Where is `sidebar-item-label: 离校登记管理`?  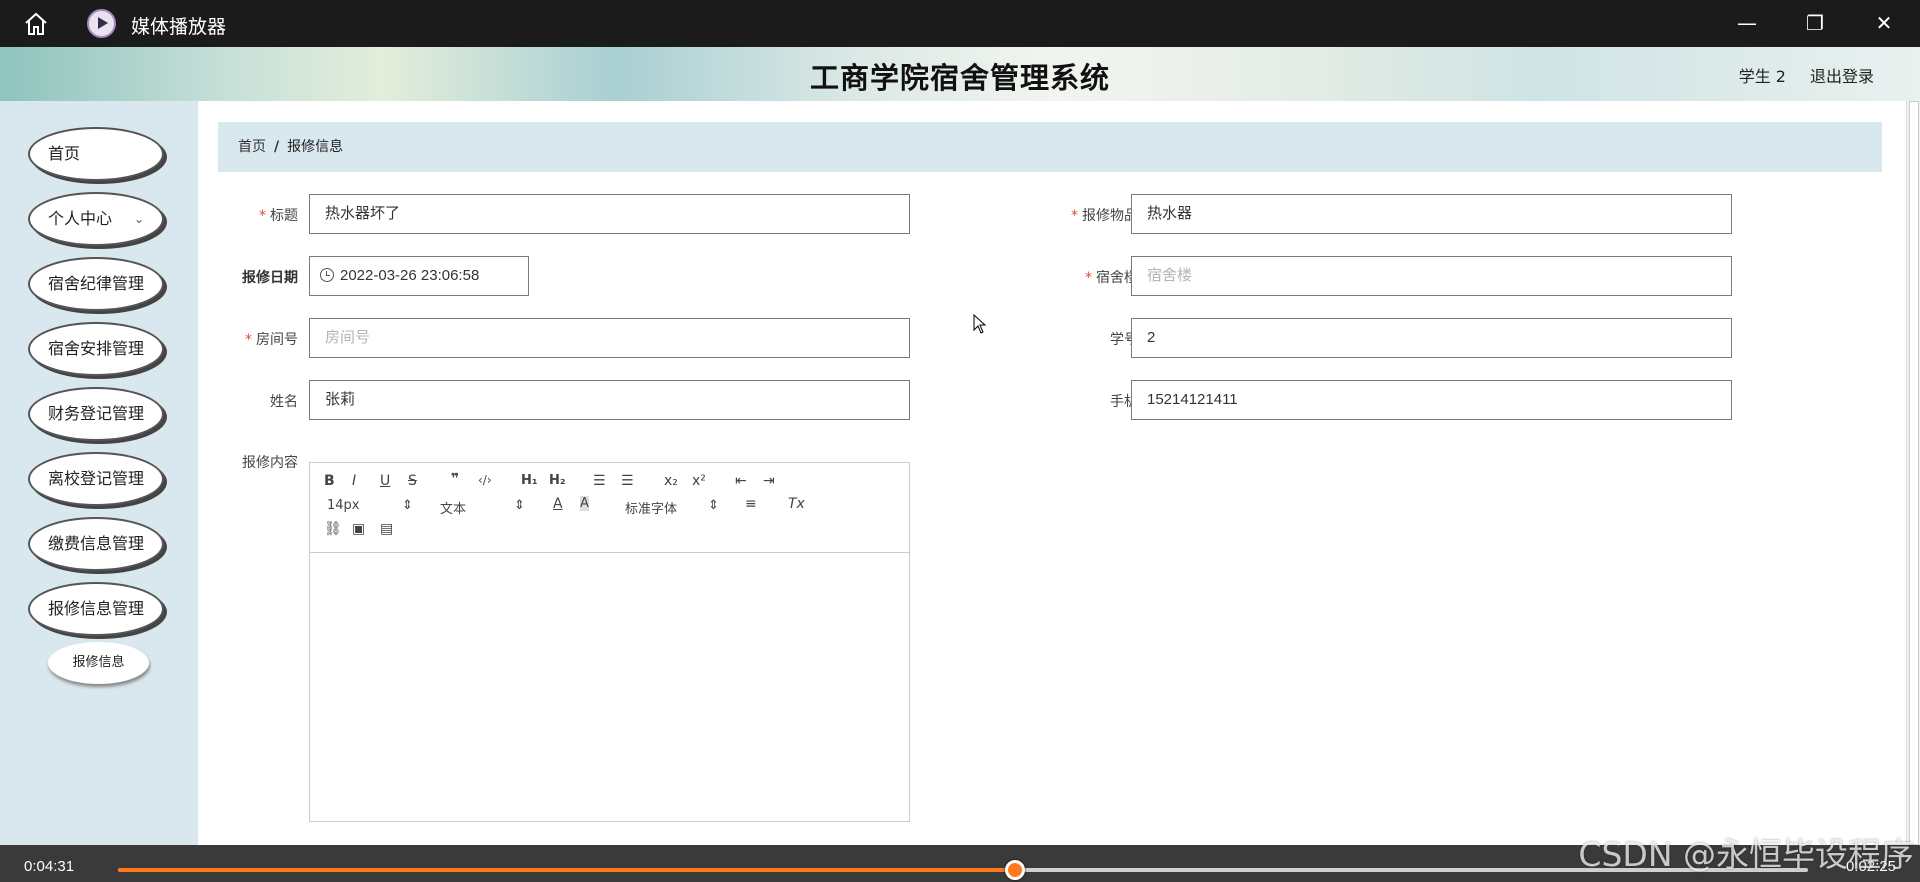
sidebar-item-label: 离校登记管理 is located at coordinates (95, 478).